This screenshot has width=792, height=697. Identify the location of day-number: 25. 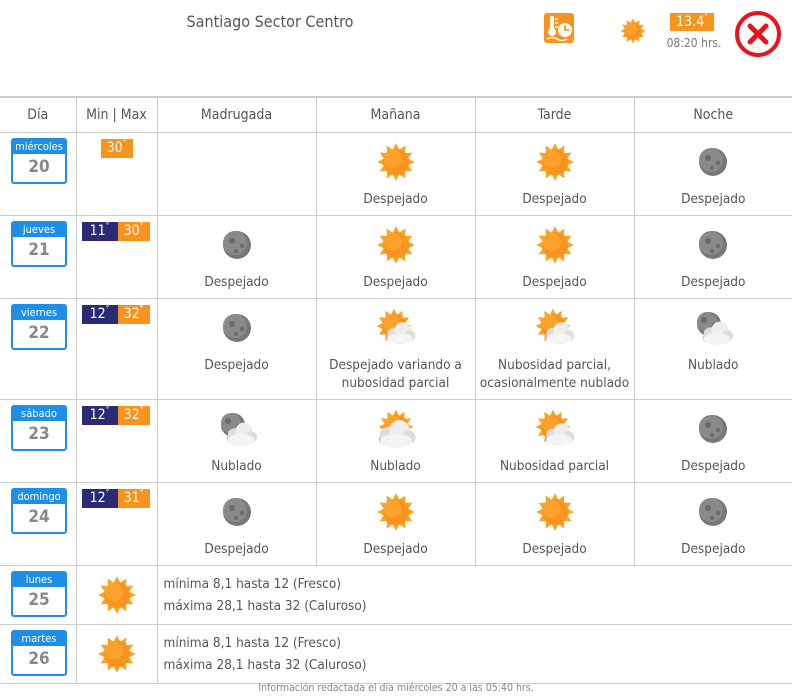
(39, 600).